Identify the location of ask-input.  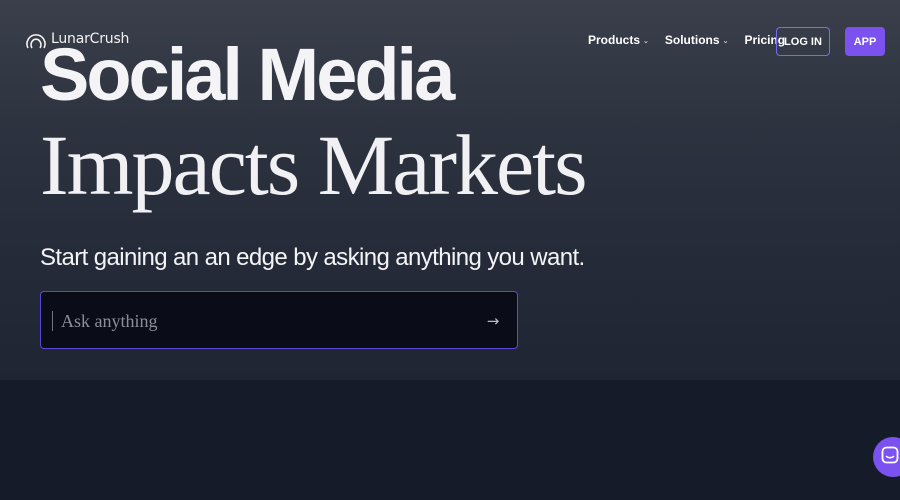
(264, 321).